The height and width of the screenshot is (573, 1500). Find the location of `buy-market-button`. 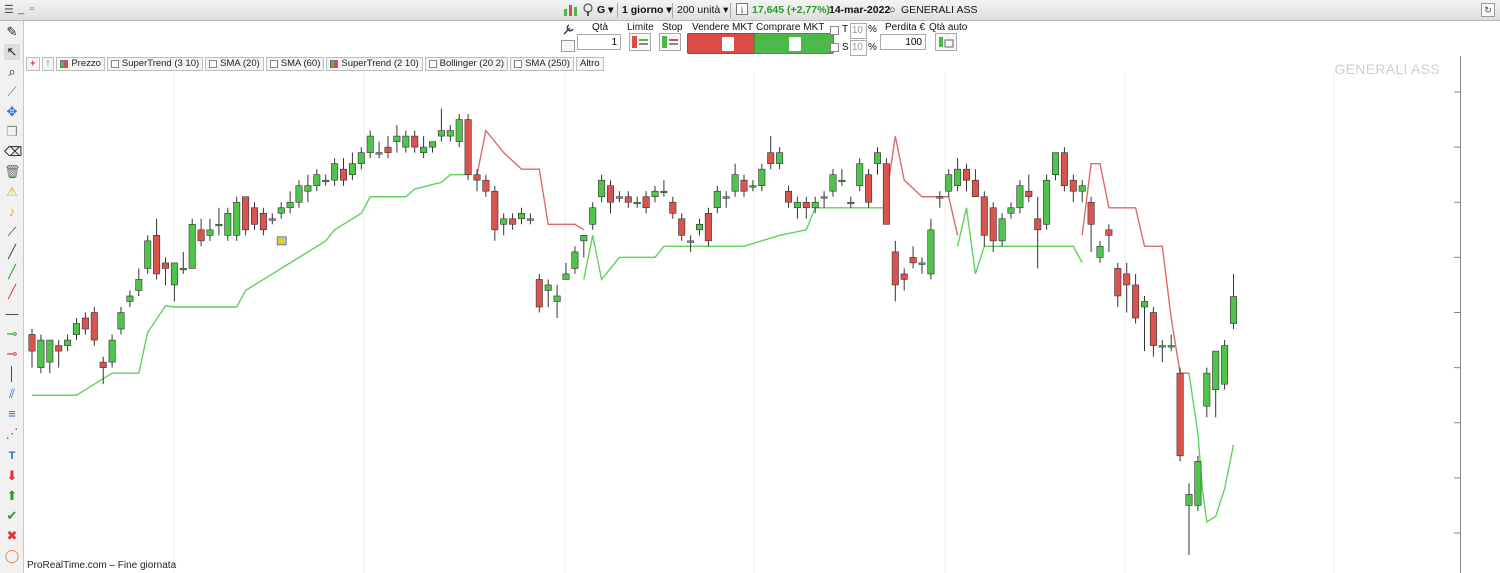

buy-market-button is located at coordinates (794, 43).